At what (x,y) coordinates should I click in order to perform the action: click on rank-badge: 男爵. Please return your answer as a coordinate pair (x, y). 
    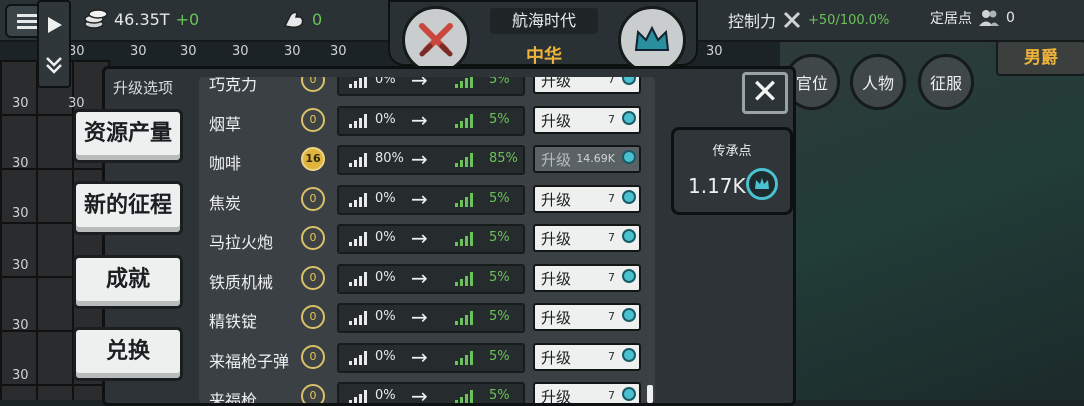
    Looking at the image, I should click on (1040, 58).